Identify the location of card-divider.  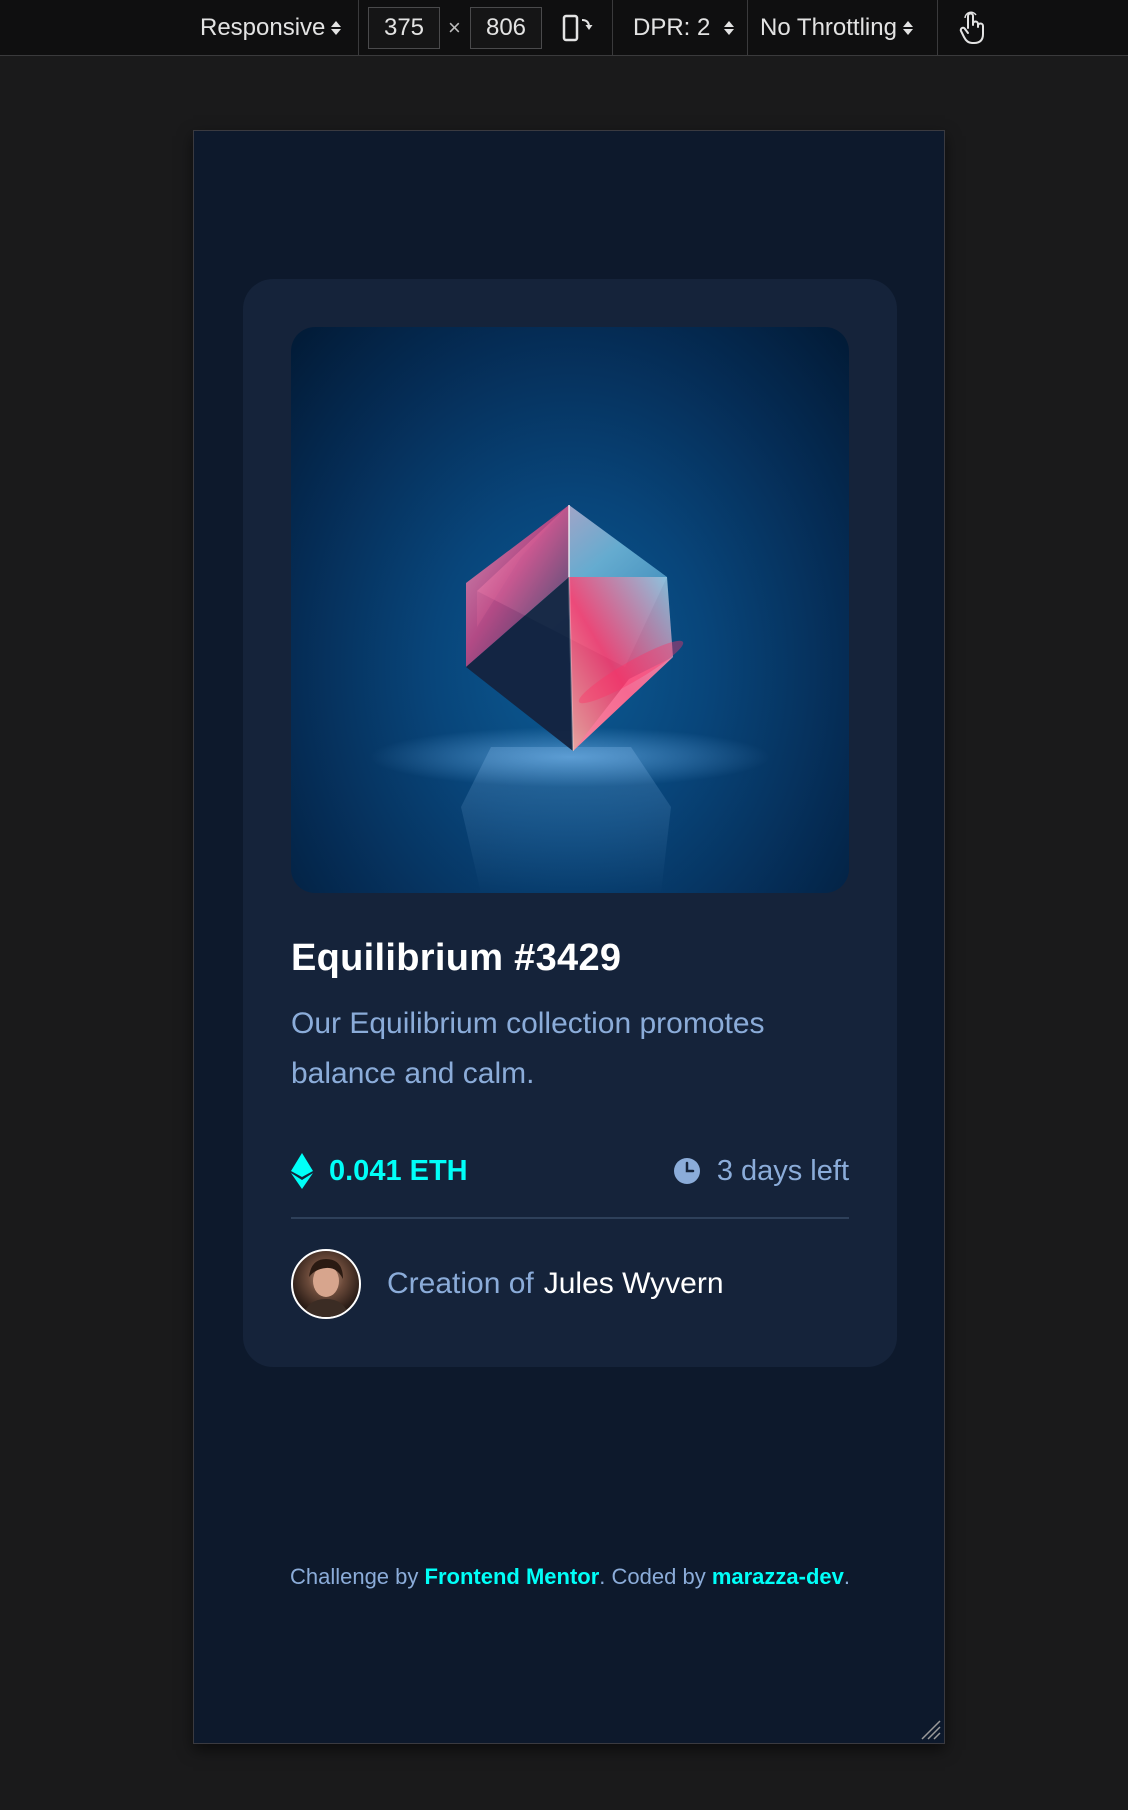
(570, 1218).